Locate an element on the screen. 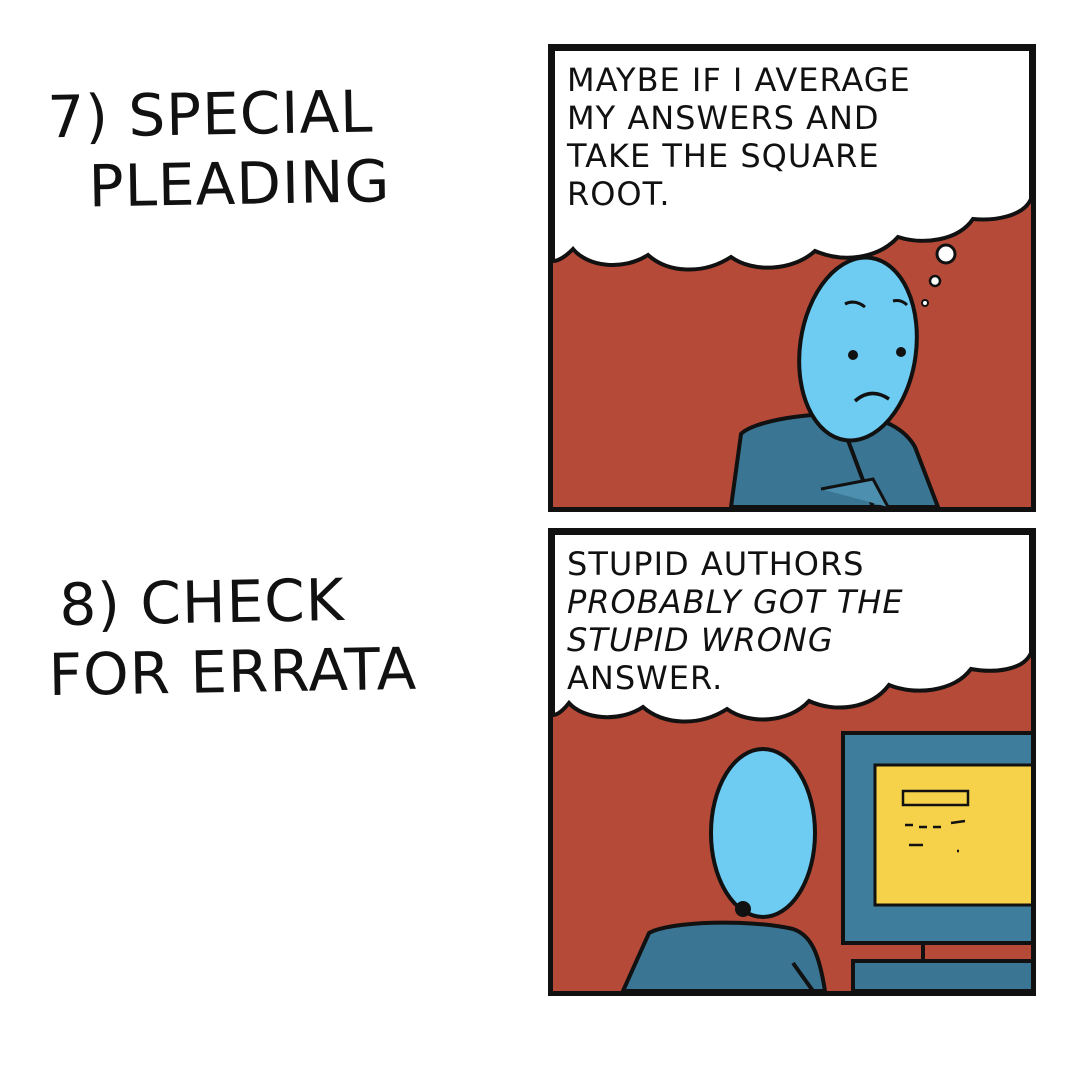 This screenshot has width=1080, height=1080. step-8-title: 8) CHECK FOR ERRATA is located at coordinates (288, 636).